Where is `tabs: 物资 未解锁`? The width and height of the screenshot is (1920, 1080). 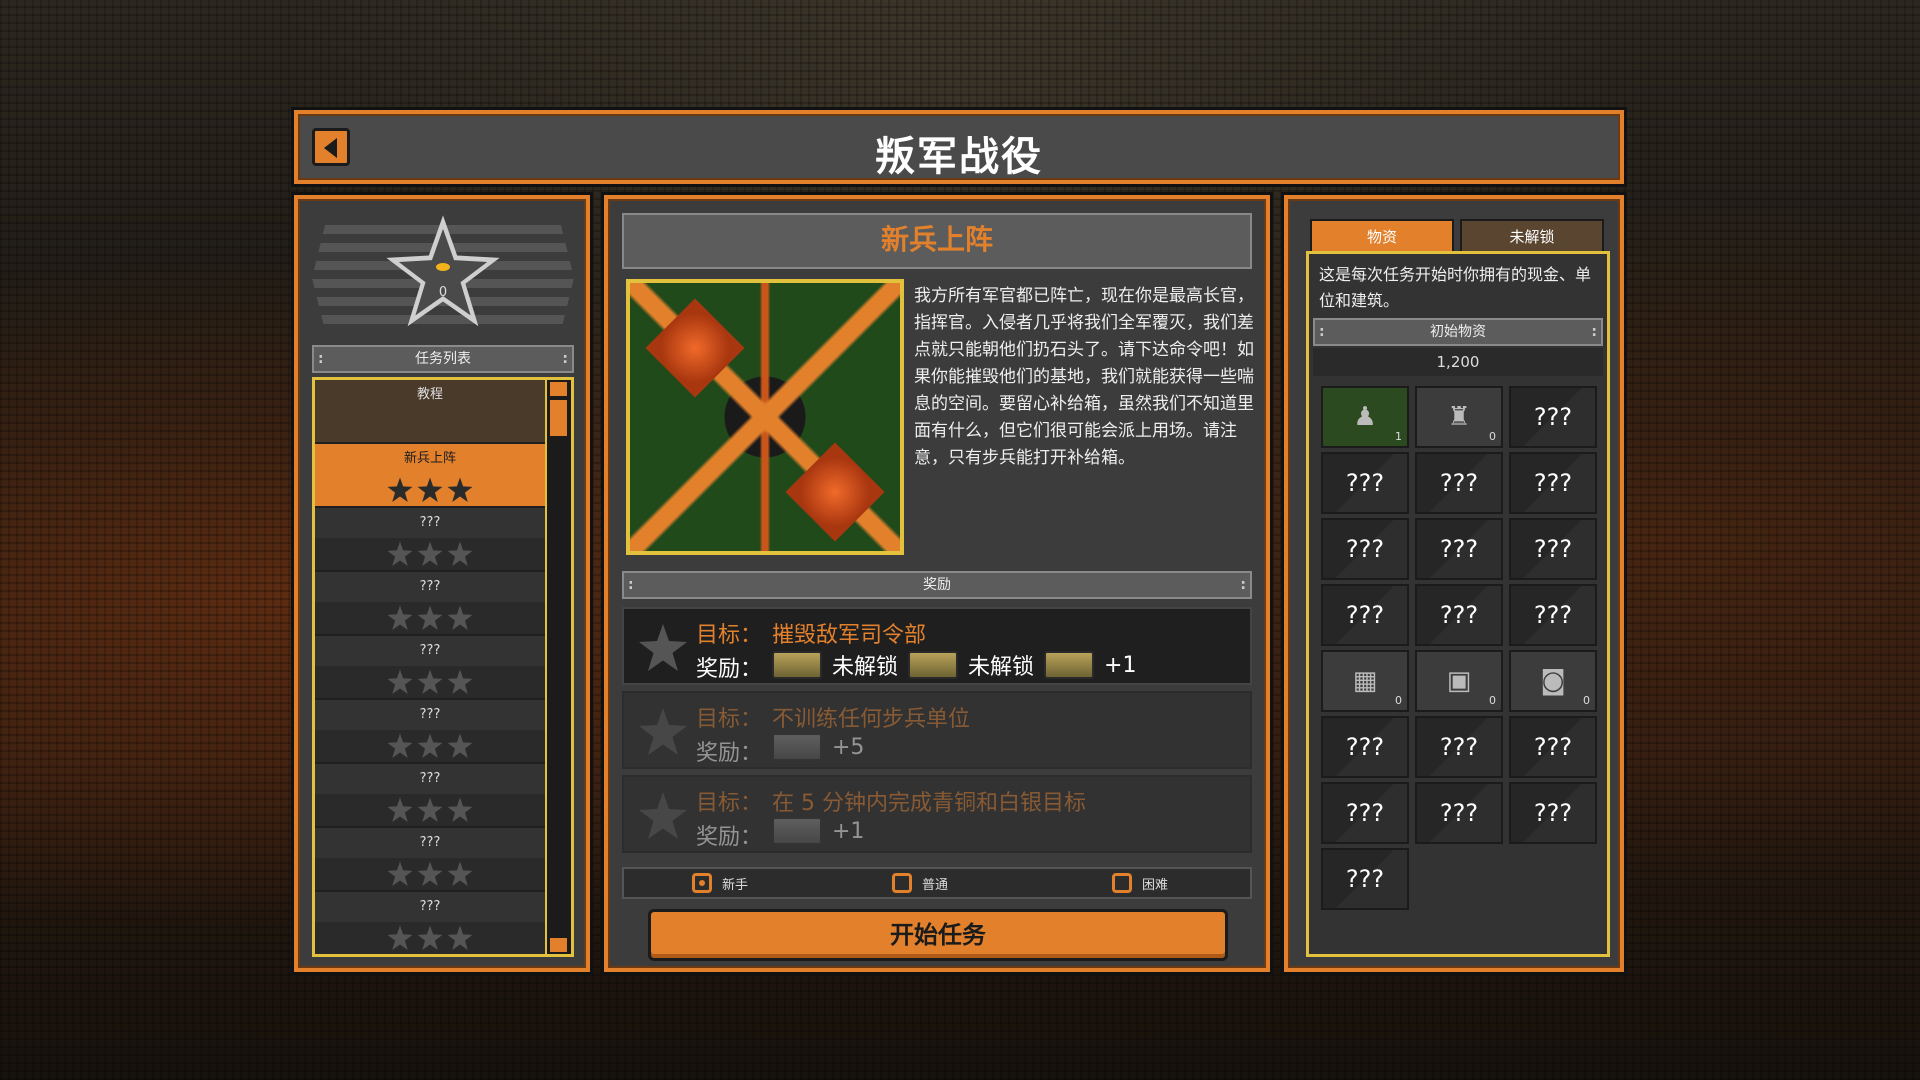
tabs: 物资 未解锁 is located at coordinates (1458, 236).